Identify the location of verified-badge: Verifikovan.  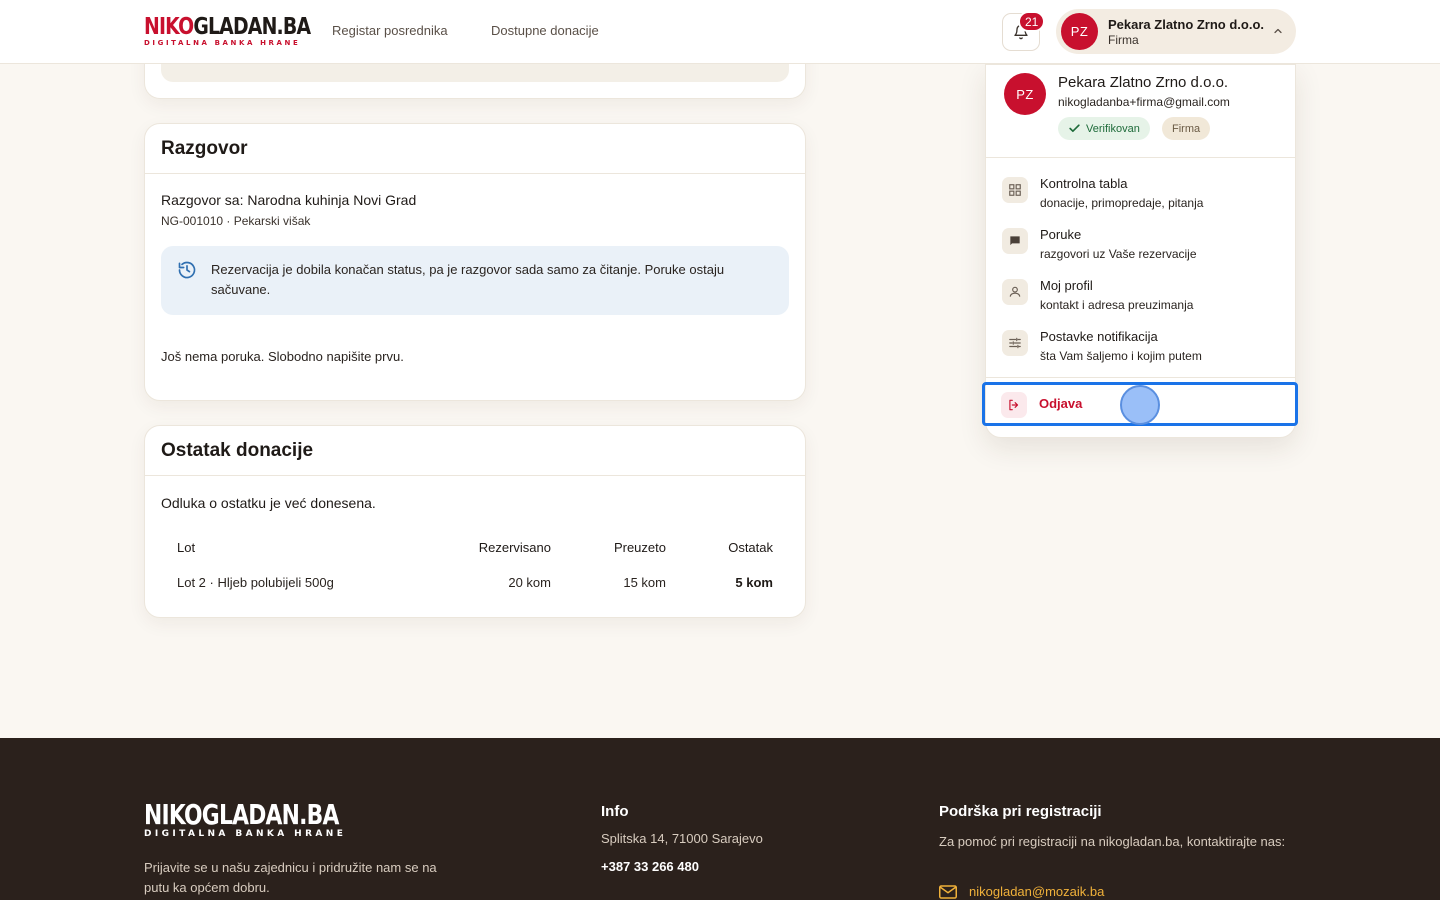
(1104, 128).